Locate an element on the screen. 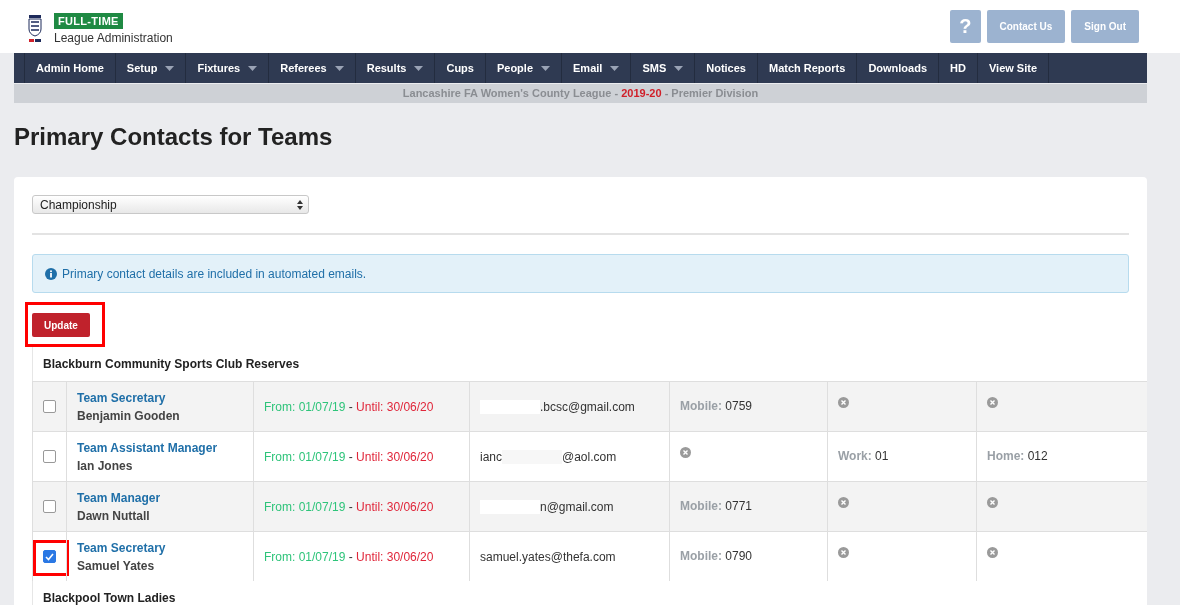 The width and height of the screenshot is (1180, 605). email-text: .bcsc@gmail.com is located at coordinates (587, 406).